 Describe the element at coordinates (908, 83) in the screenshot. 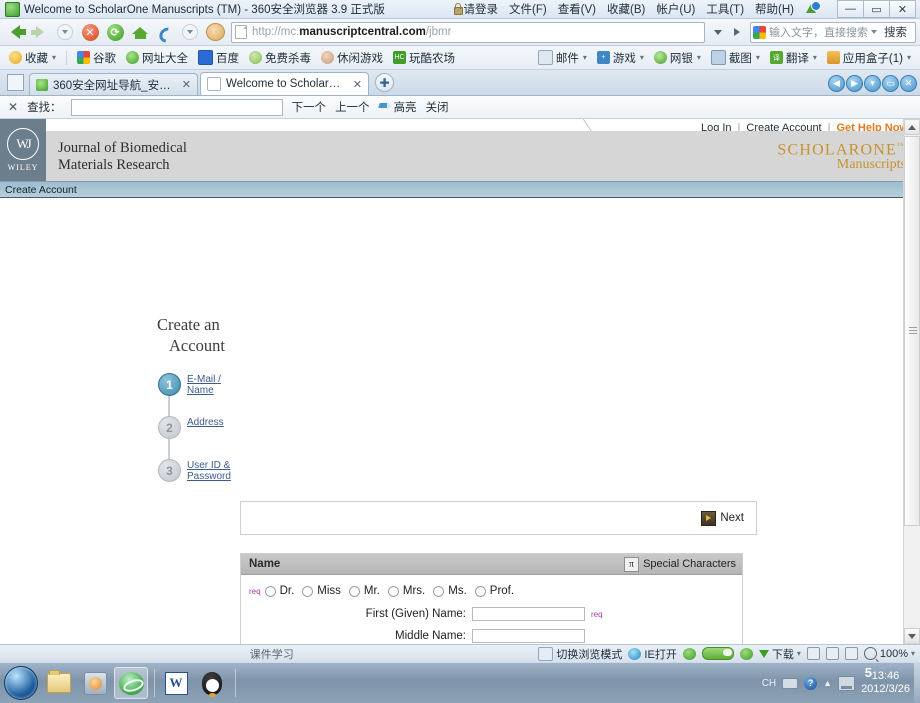

I see `tab-close-all-button: ✕` at that location.